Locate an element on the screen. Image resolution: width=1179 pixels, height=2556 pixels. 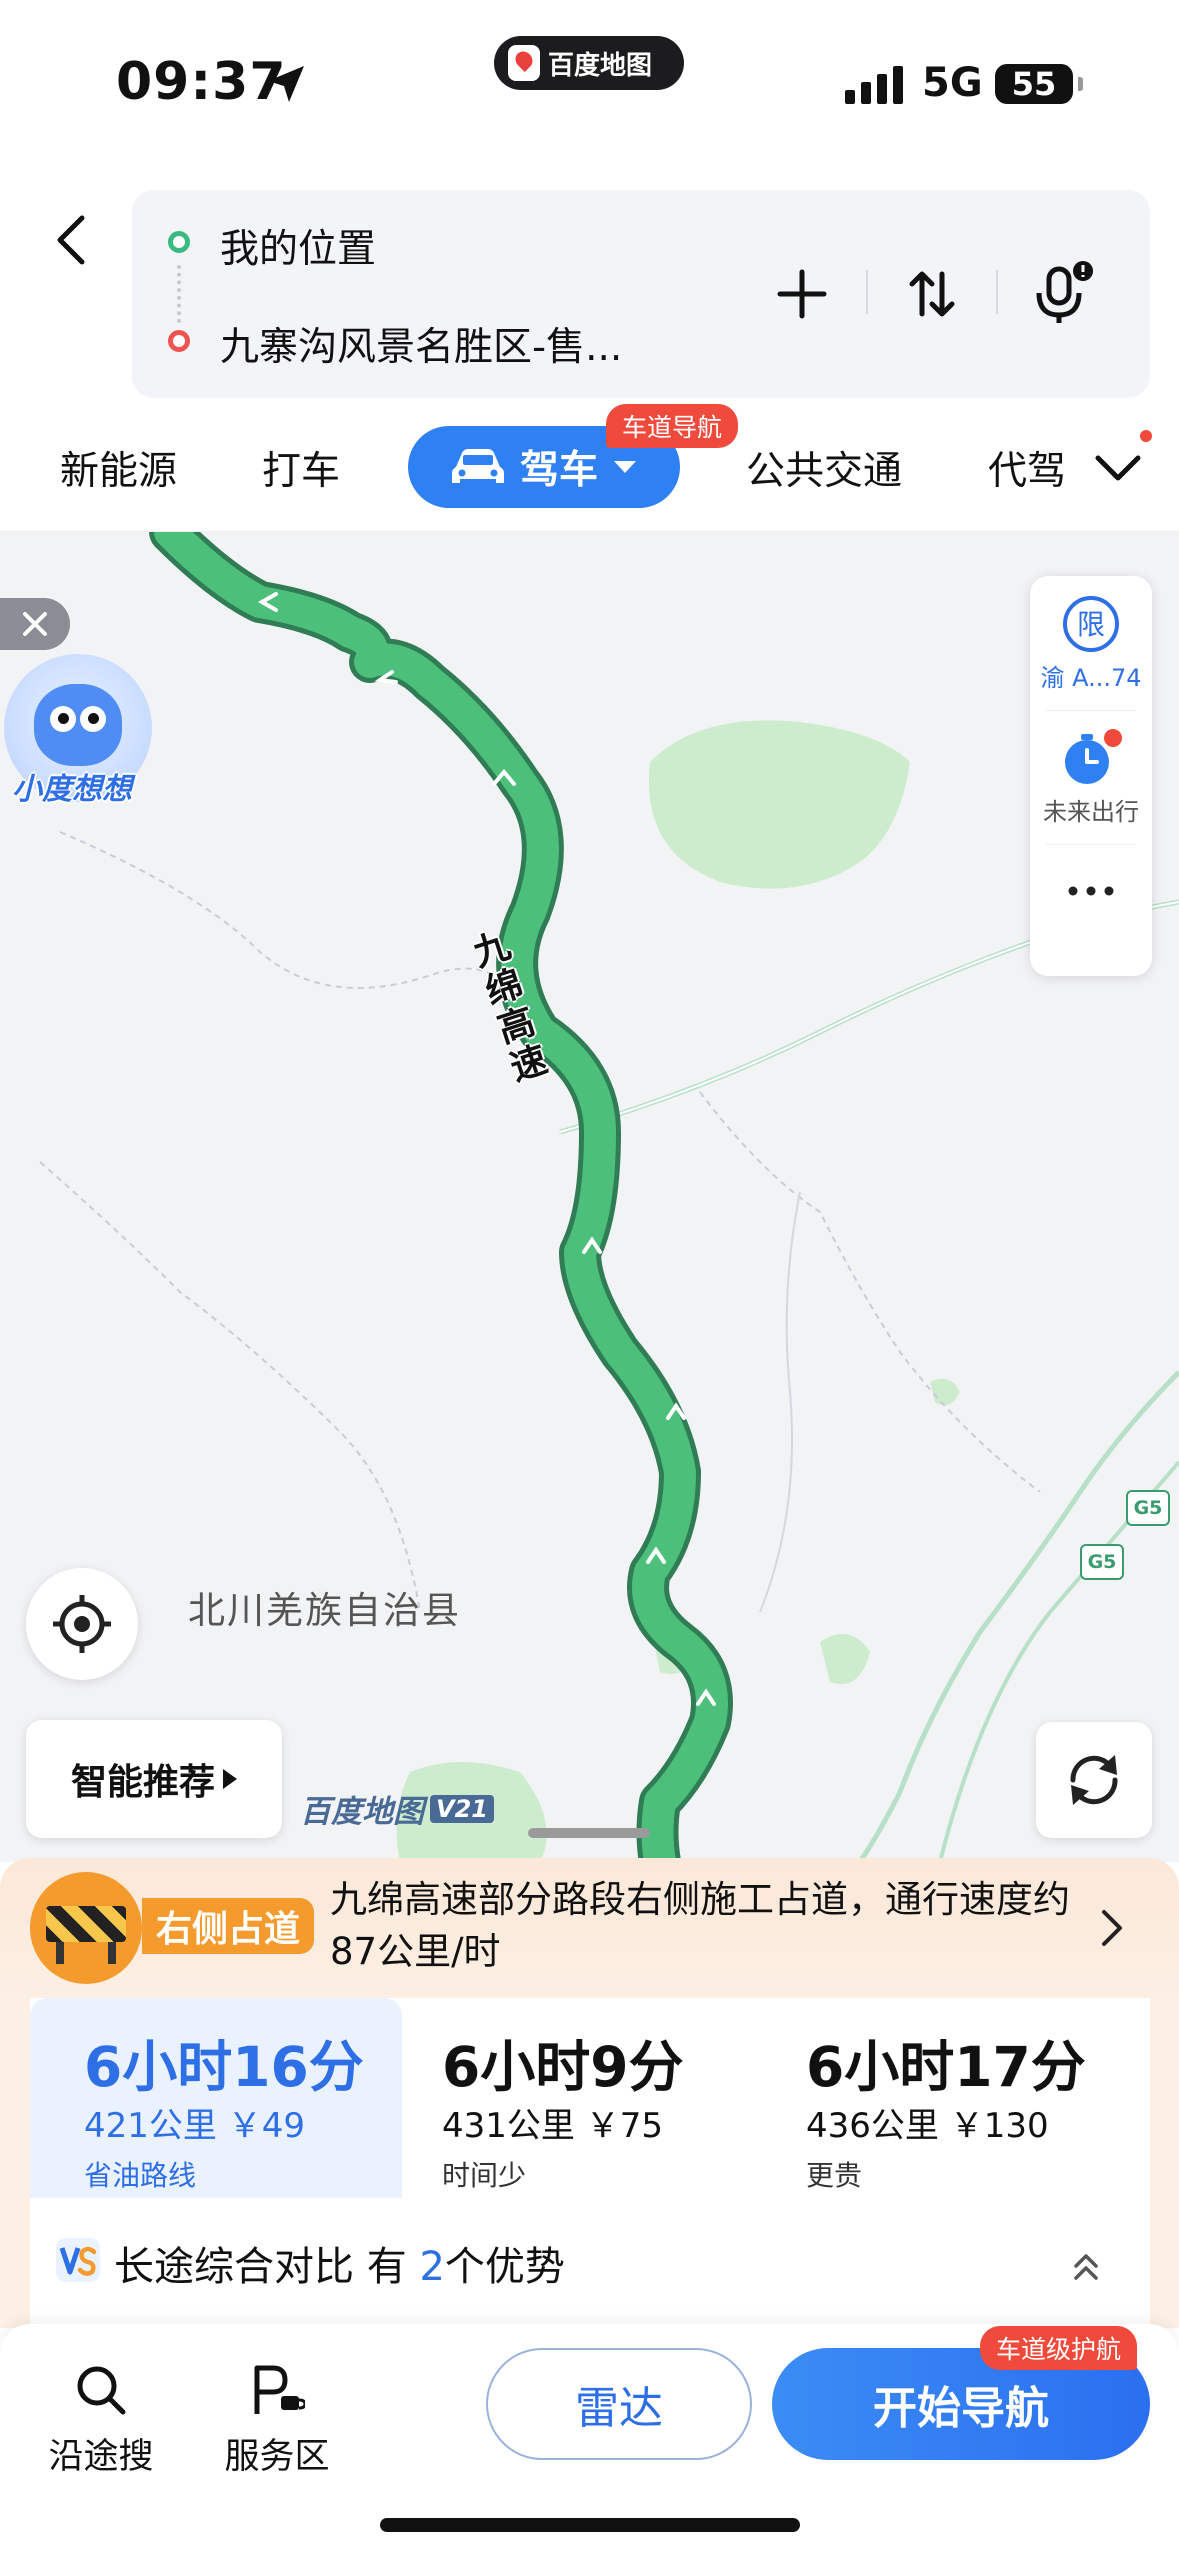
app-indicator-pill: 百度地图 is located at coordinates (589, 63).